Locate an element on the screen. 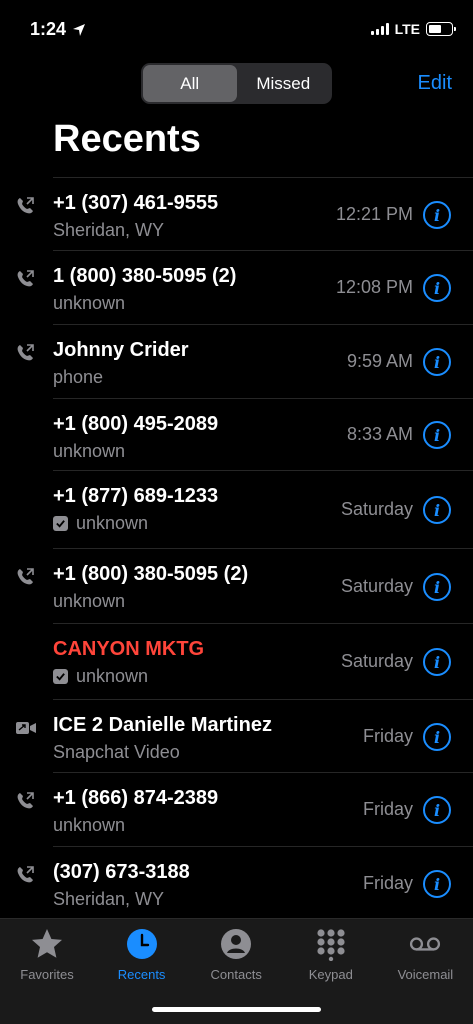 The width and height of the screenshot is (473, 1024). clock-icon is located at coordinates (142, 944).